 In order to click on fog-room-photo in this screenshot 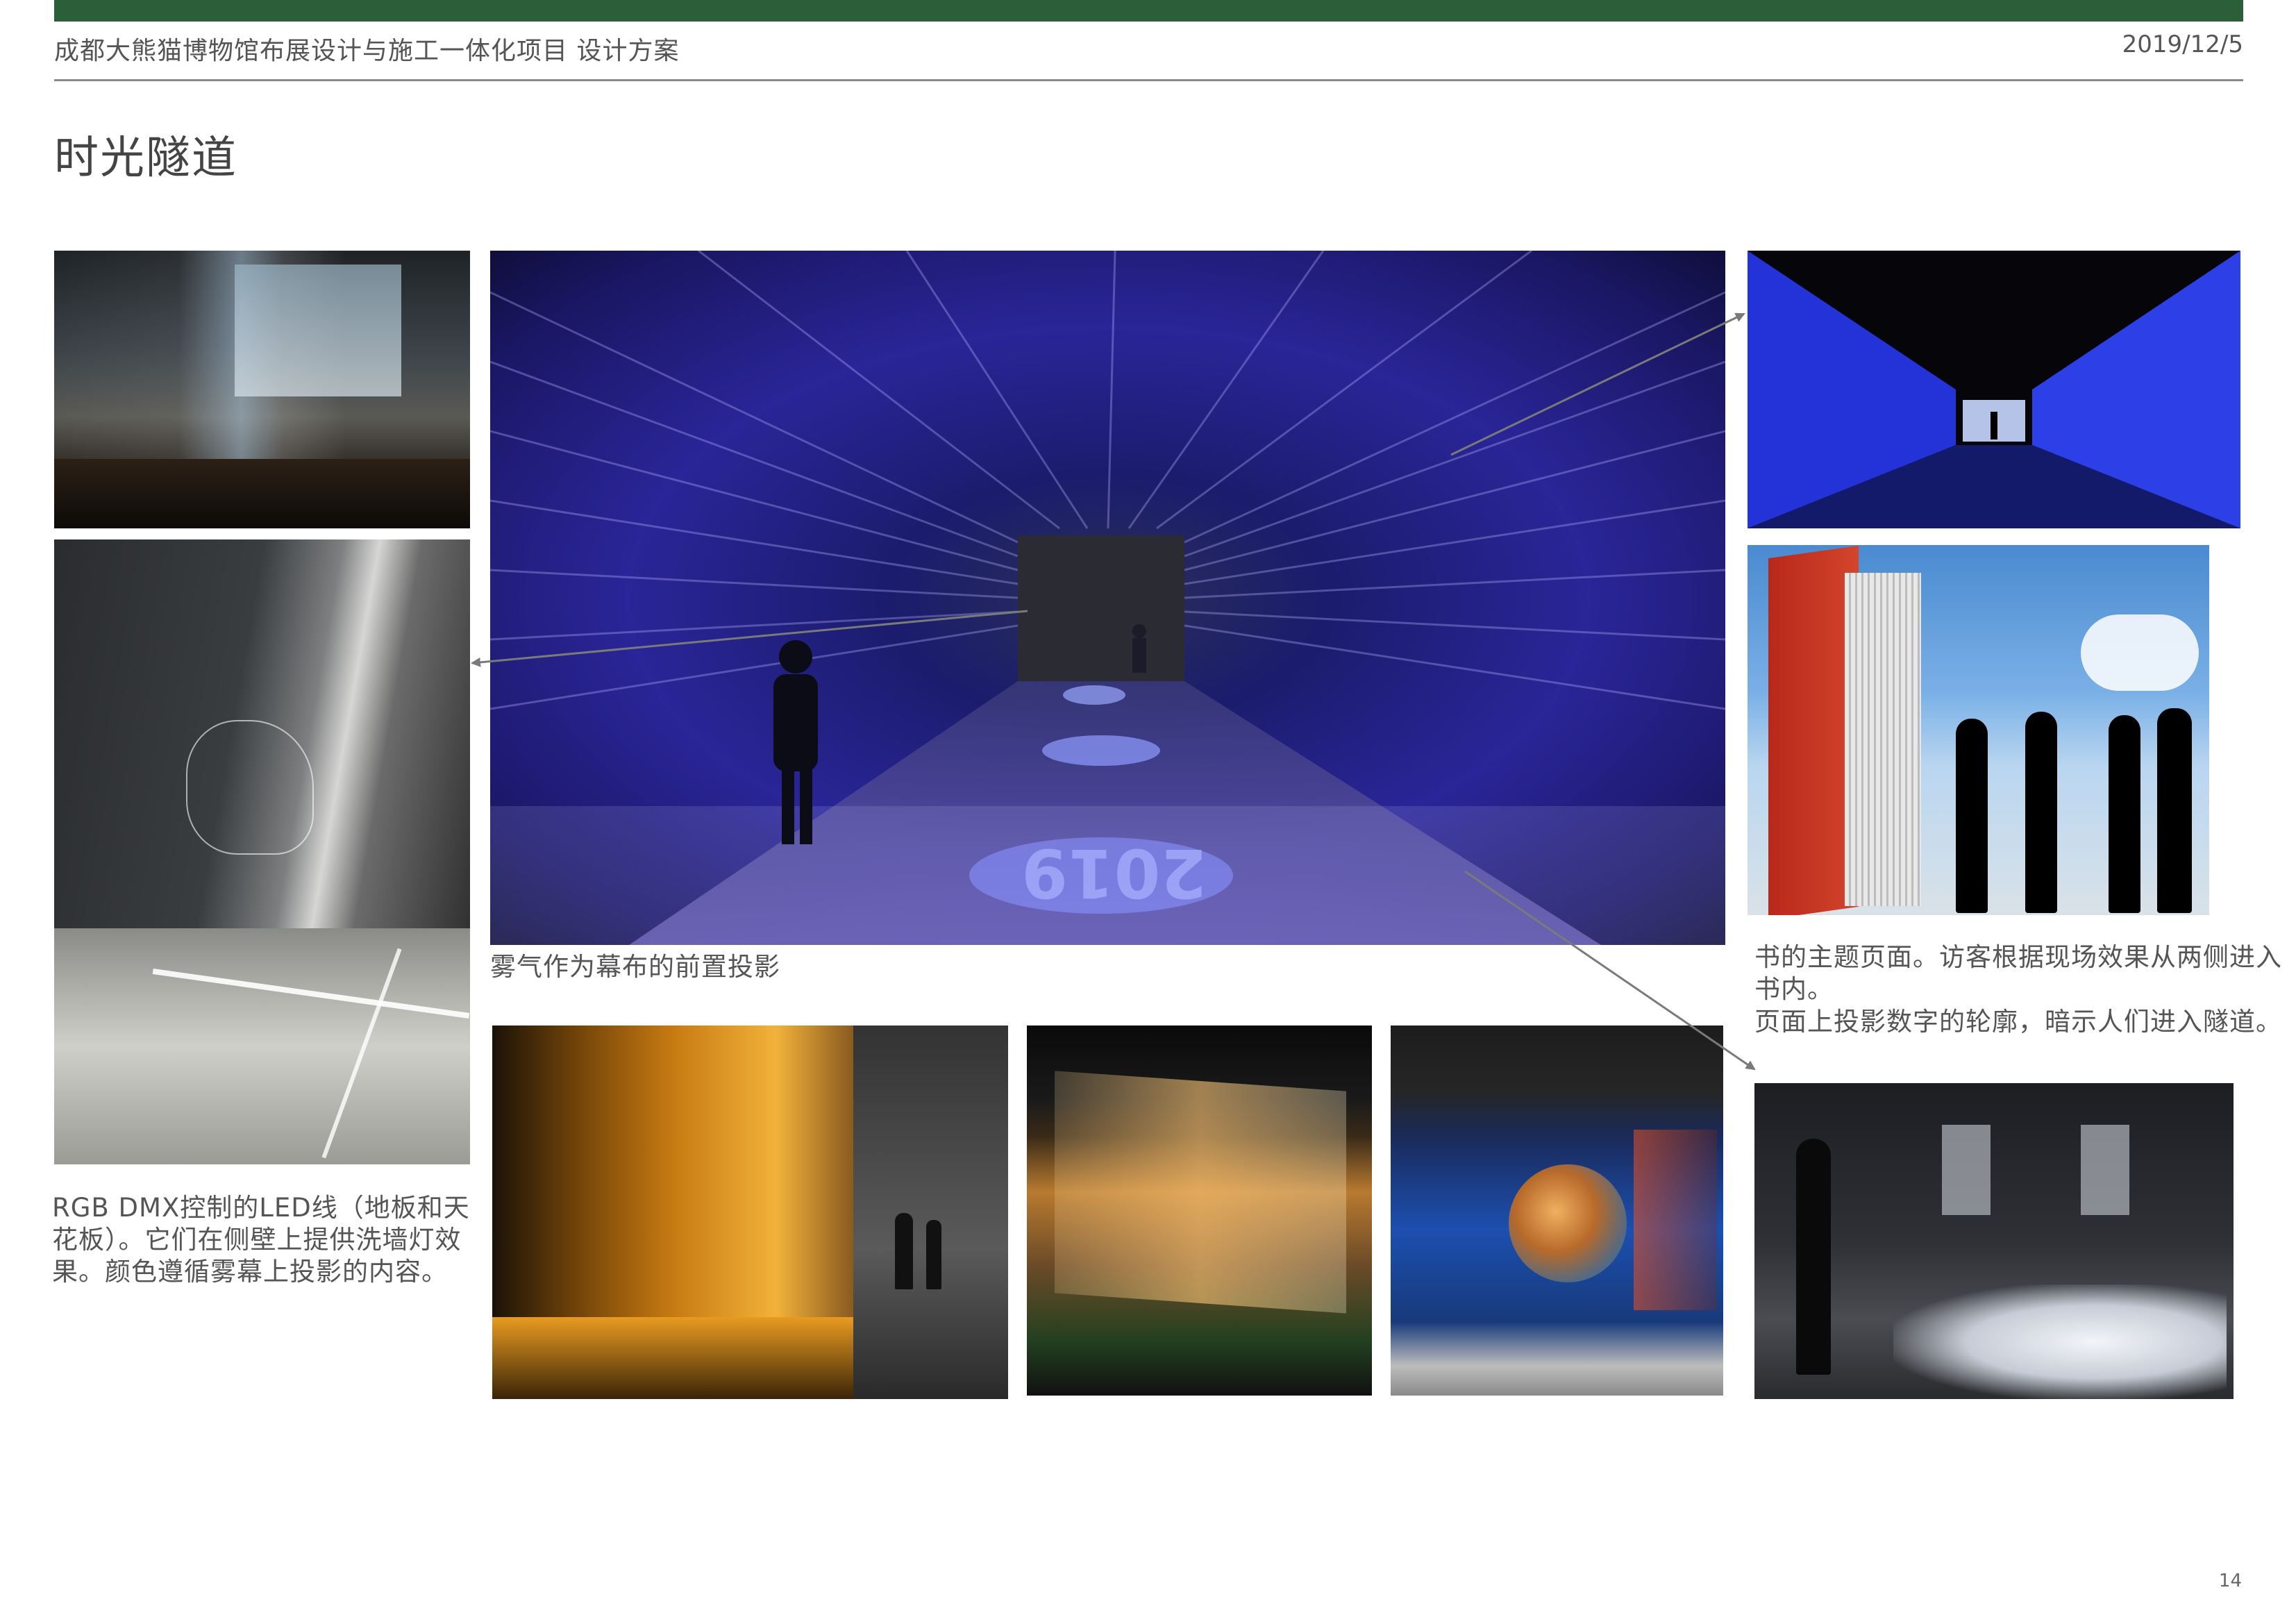, I will do `click(1994, 1241)`.